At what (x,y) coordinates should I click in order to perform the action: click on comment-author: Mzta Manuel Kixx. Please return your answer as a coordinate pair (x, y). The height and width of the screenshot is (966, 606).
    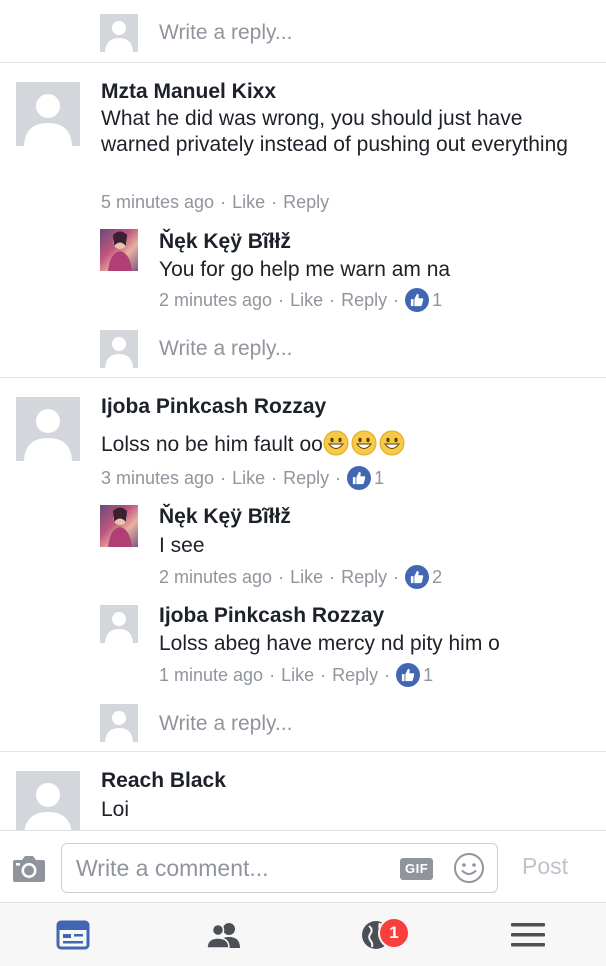
    Looking at the image, I should click on (188, 92).